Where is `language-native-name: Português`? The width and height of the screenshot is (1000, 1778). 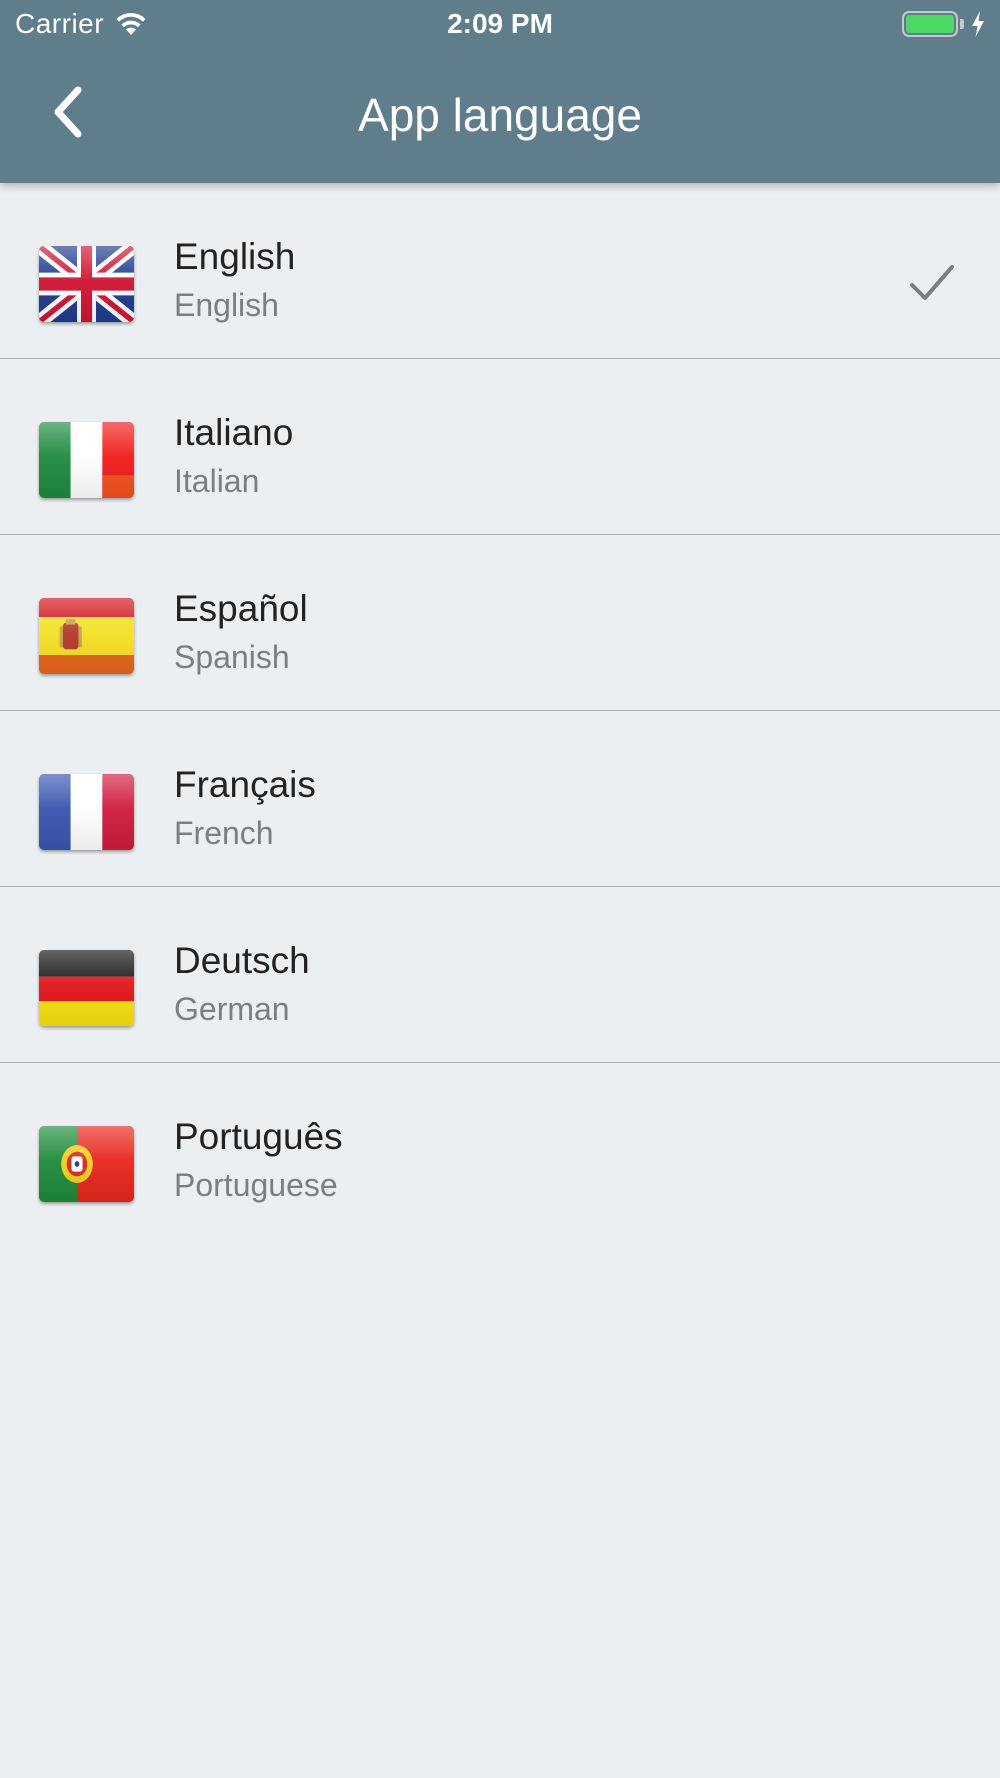
language-native-name: Português is located at coordinates (258, 1136).